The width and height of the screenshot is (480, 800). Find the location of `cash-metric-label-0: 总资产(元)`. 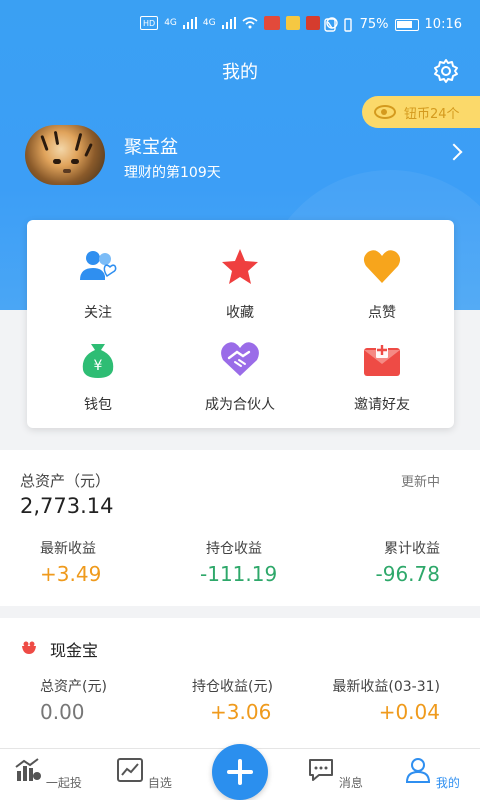

cash-metric-label-0: 总资产(元) is located at coordinates (73, 687).